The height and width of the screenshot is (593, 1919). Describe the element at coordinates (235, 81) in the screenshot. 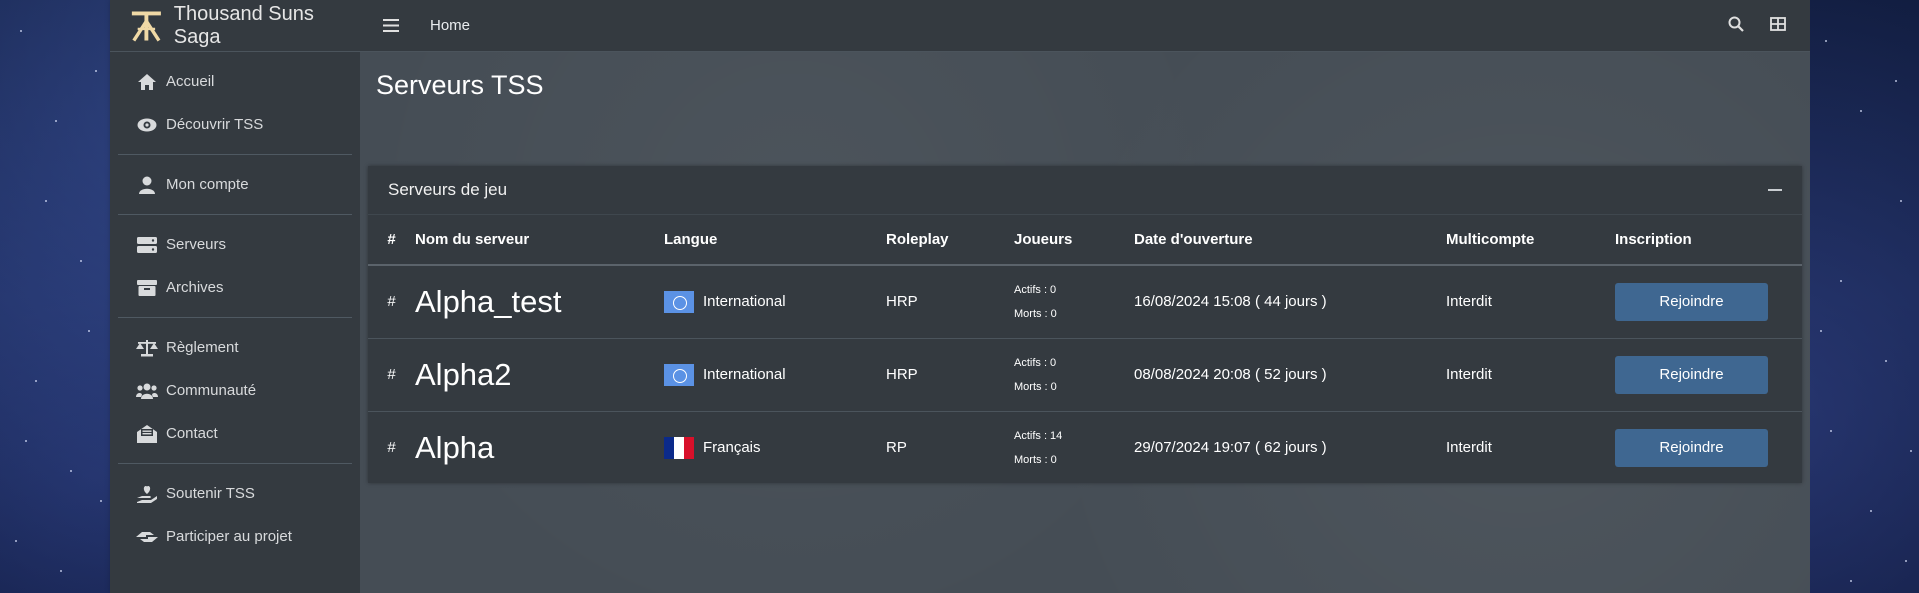

I see `sidebar-item-accueil: Accueil` at that location.